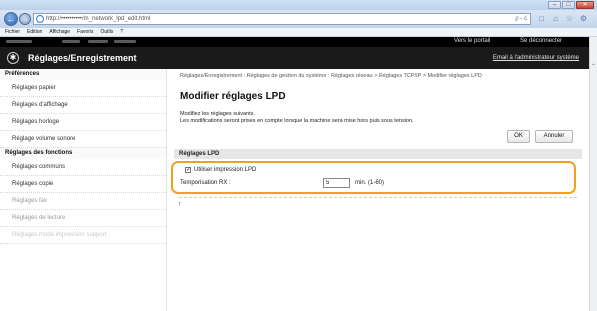 This screenshot has width=597, height=311. Describe the element at coordinates (83, 184) in the screenshot. I see `sidebar-item-copy: Réglages copie` at that location.